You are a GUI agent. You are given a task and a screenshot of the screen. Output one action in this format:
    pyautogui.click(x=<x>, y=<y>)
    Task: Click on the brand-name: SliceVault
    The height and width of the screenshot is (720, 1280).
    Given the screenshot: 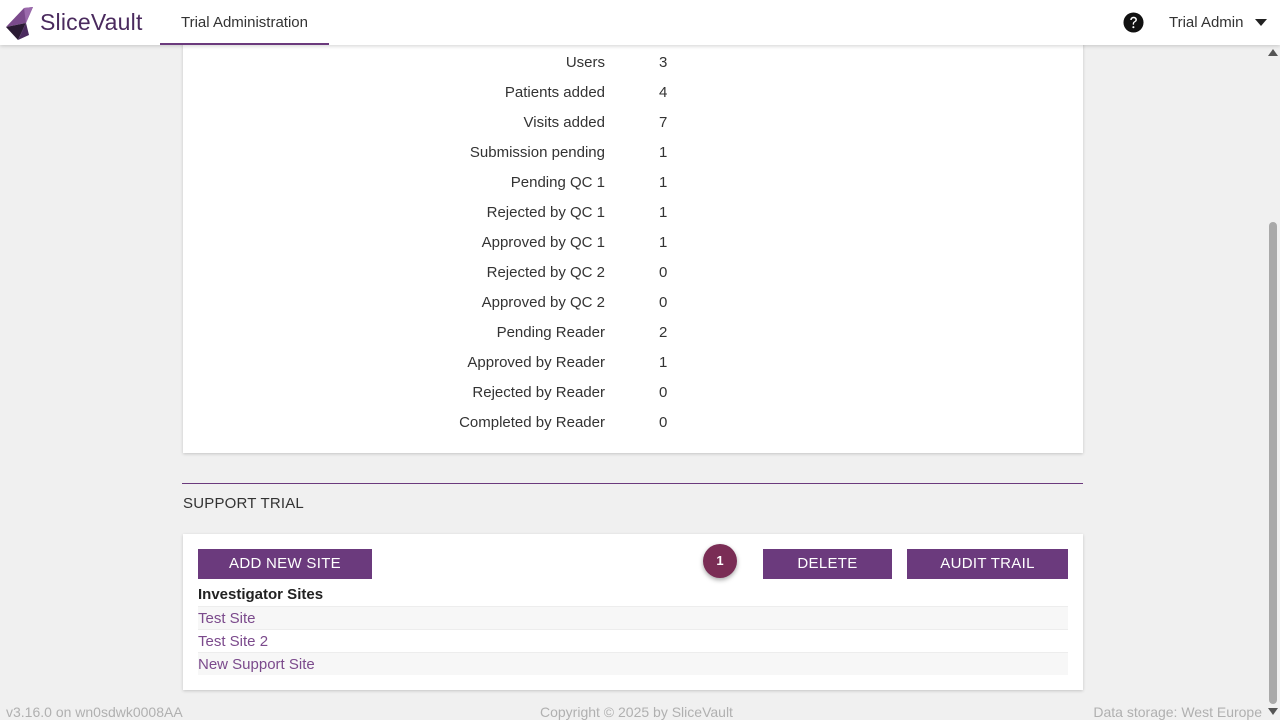 What is the action you would take?
    pyautogui.click(x=91, y=22)
    